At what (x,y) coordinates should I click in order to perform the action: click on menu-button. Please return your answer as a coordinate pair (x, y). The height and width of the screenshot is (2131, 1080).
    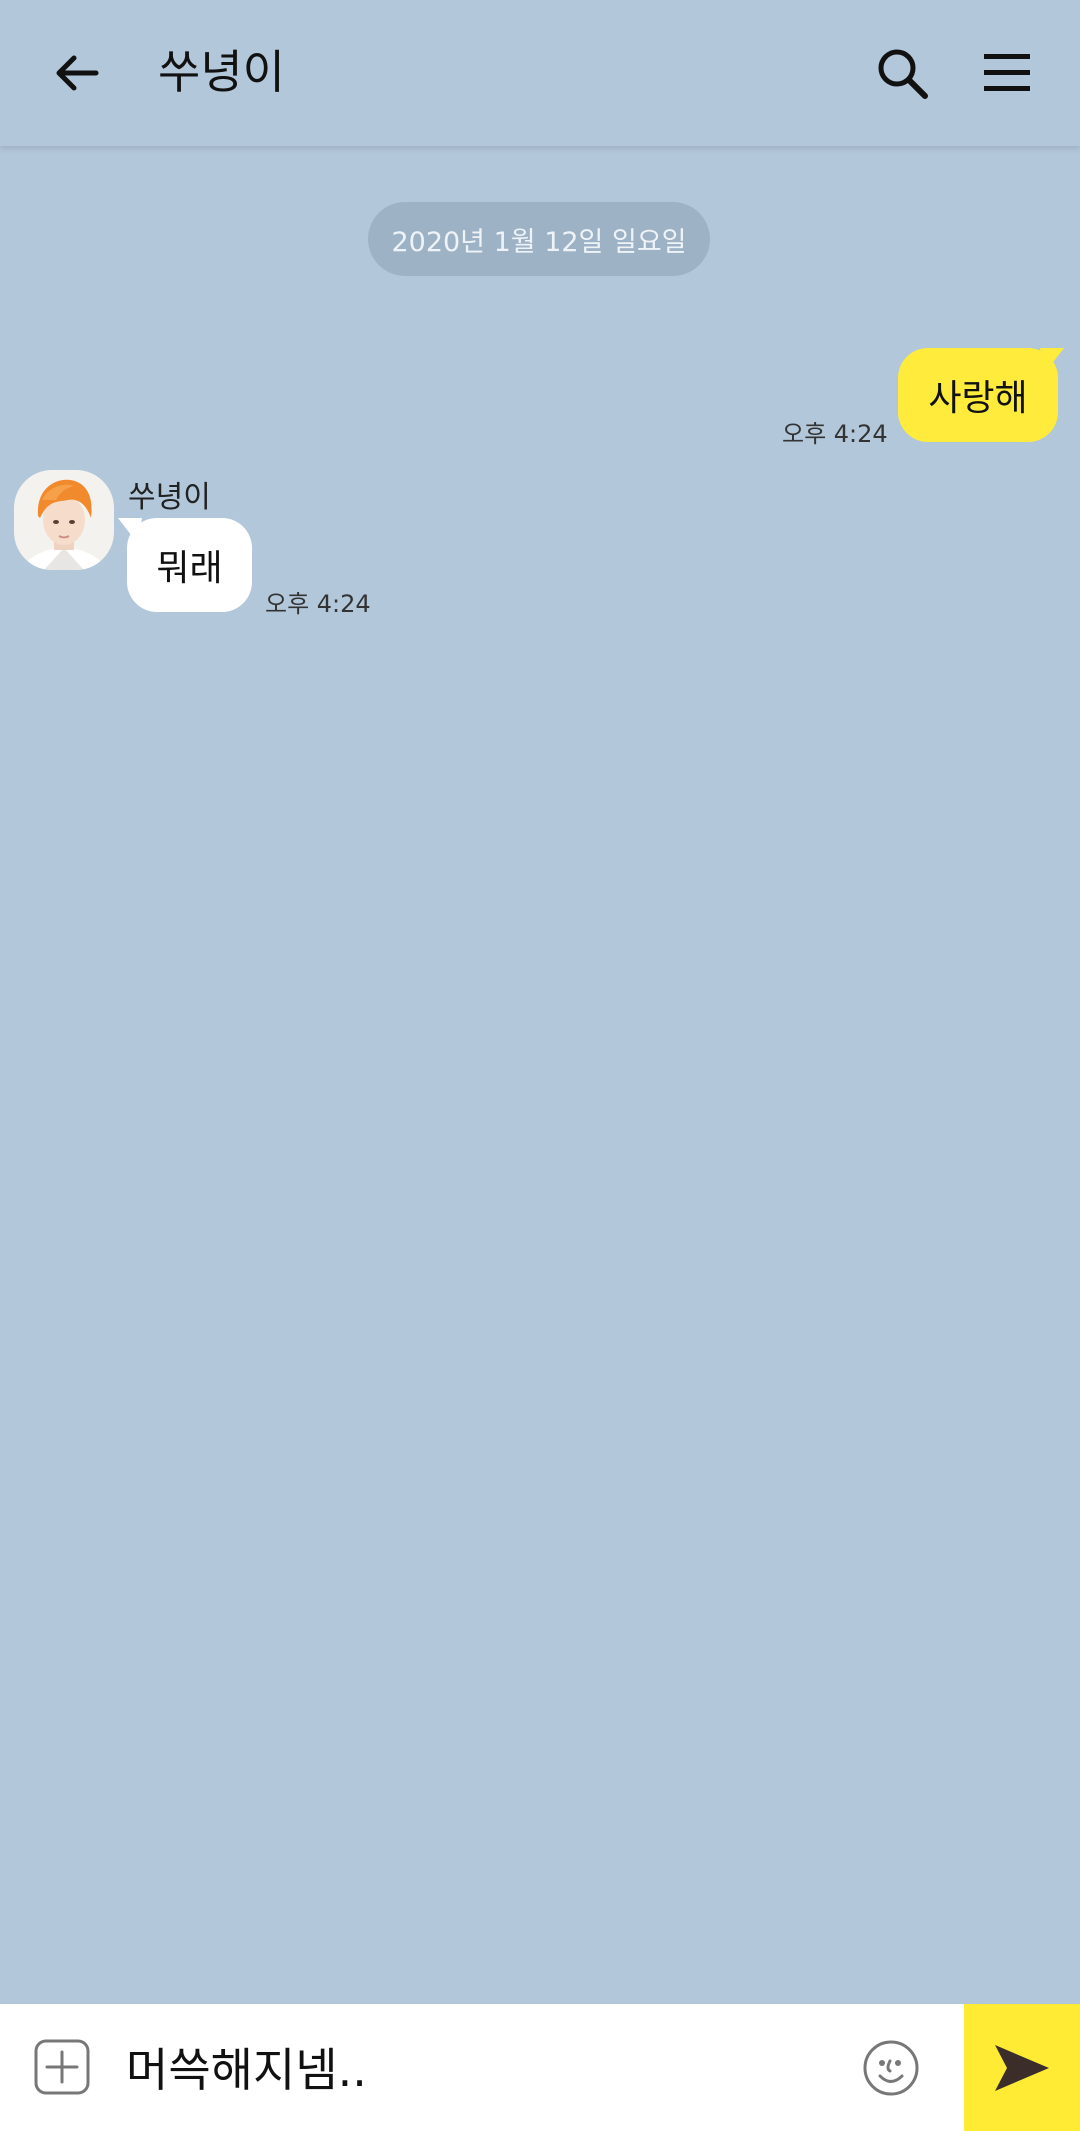
    Looking at the image, I should click on (1007, 73).